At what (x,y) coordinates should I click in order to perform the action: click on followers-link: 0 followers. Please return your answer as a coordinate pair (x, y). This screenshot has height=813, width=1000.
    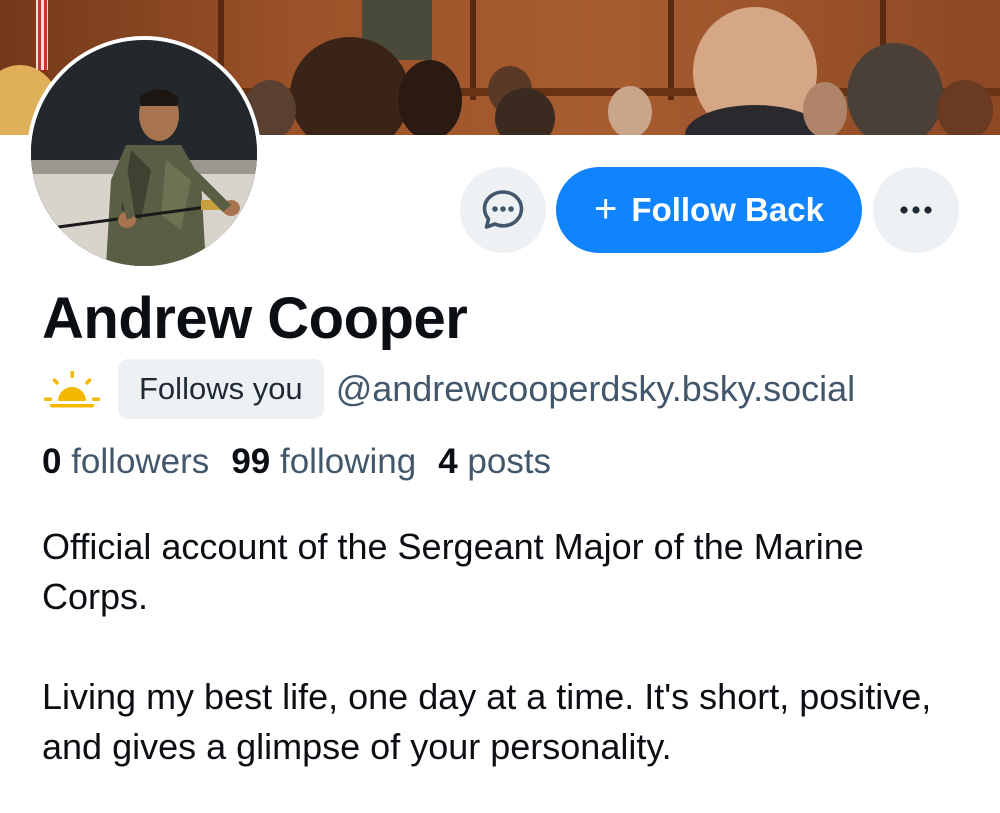
    Looking at the image, I should click on (125, 461).